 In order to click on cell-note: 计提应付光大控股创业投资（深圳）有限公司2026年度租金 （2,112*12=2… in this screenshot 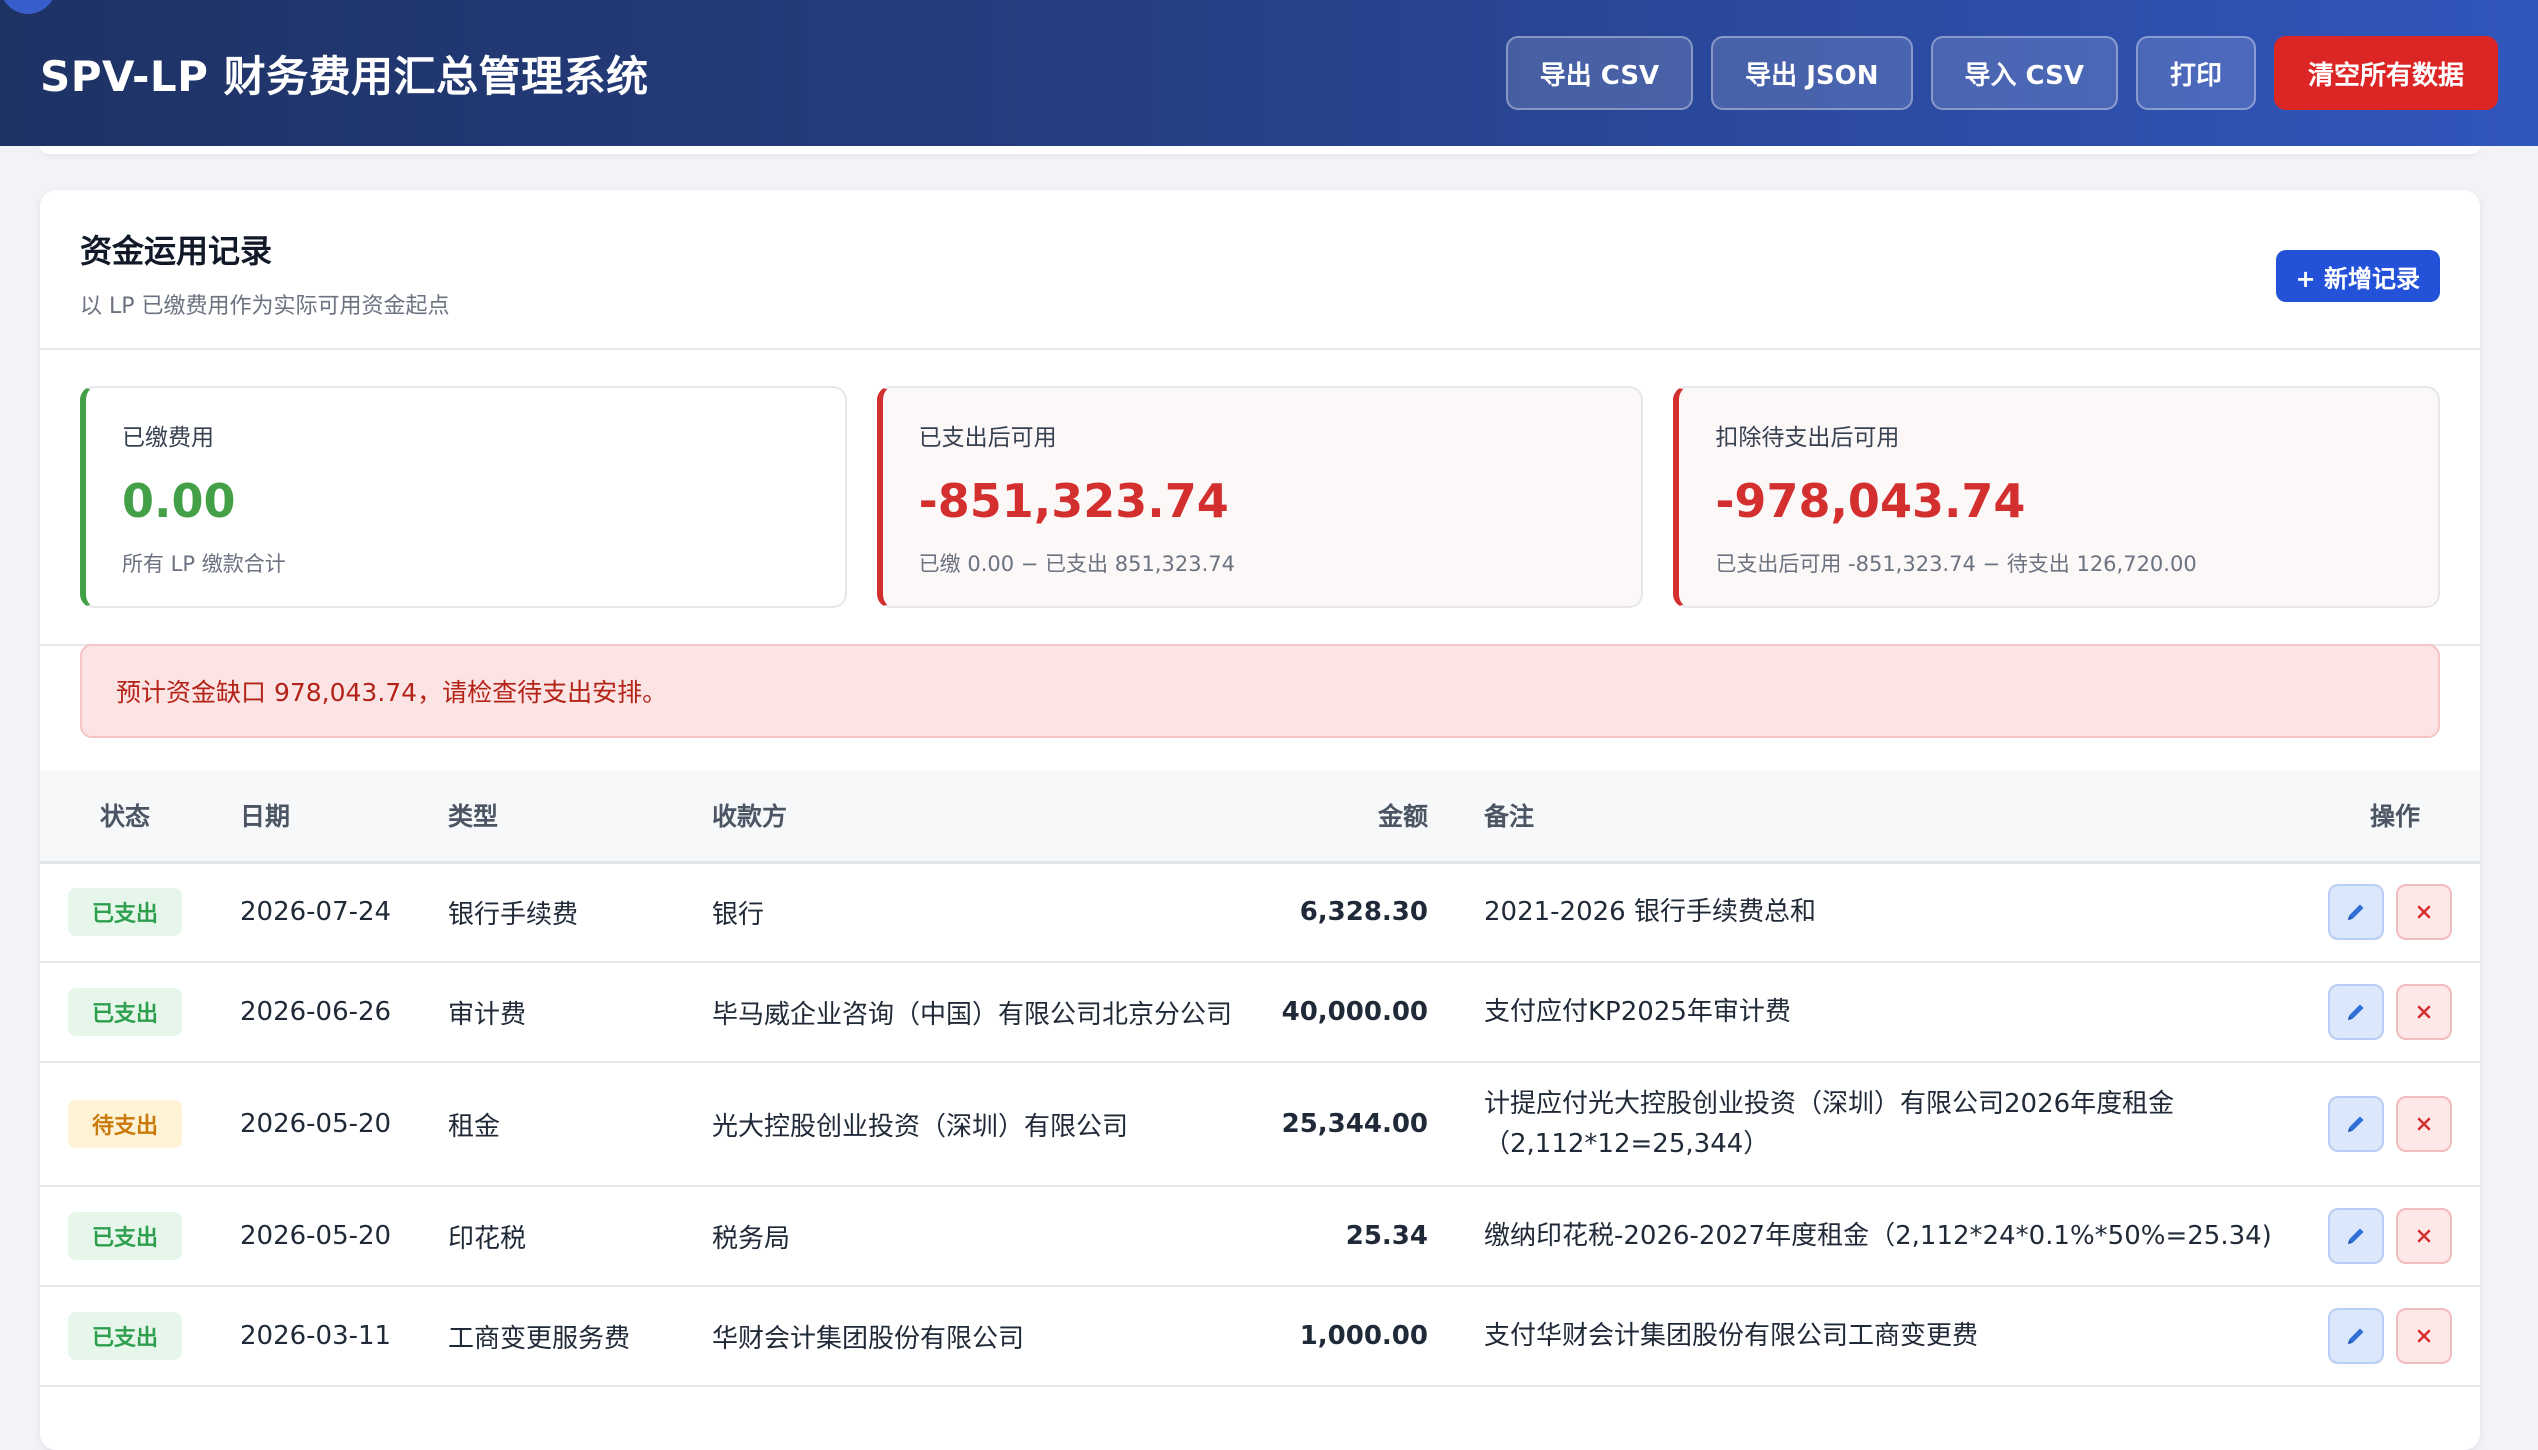, I will do `click(1859, 1124)`.